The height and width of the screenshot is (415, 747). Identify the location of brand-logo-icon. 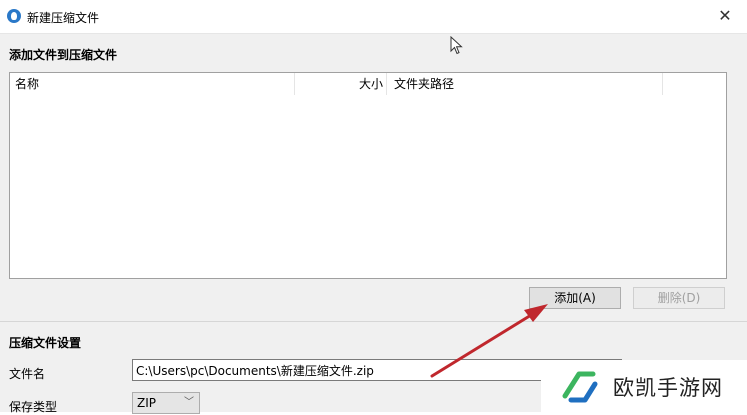
(580, 387).